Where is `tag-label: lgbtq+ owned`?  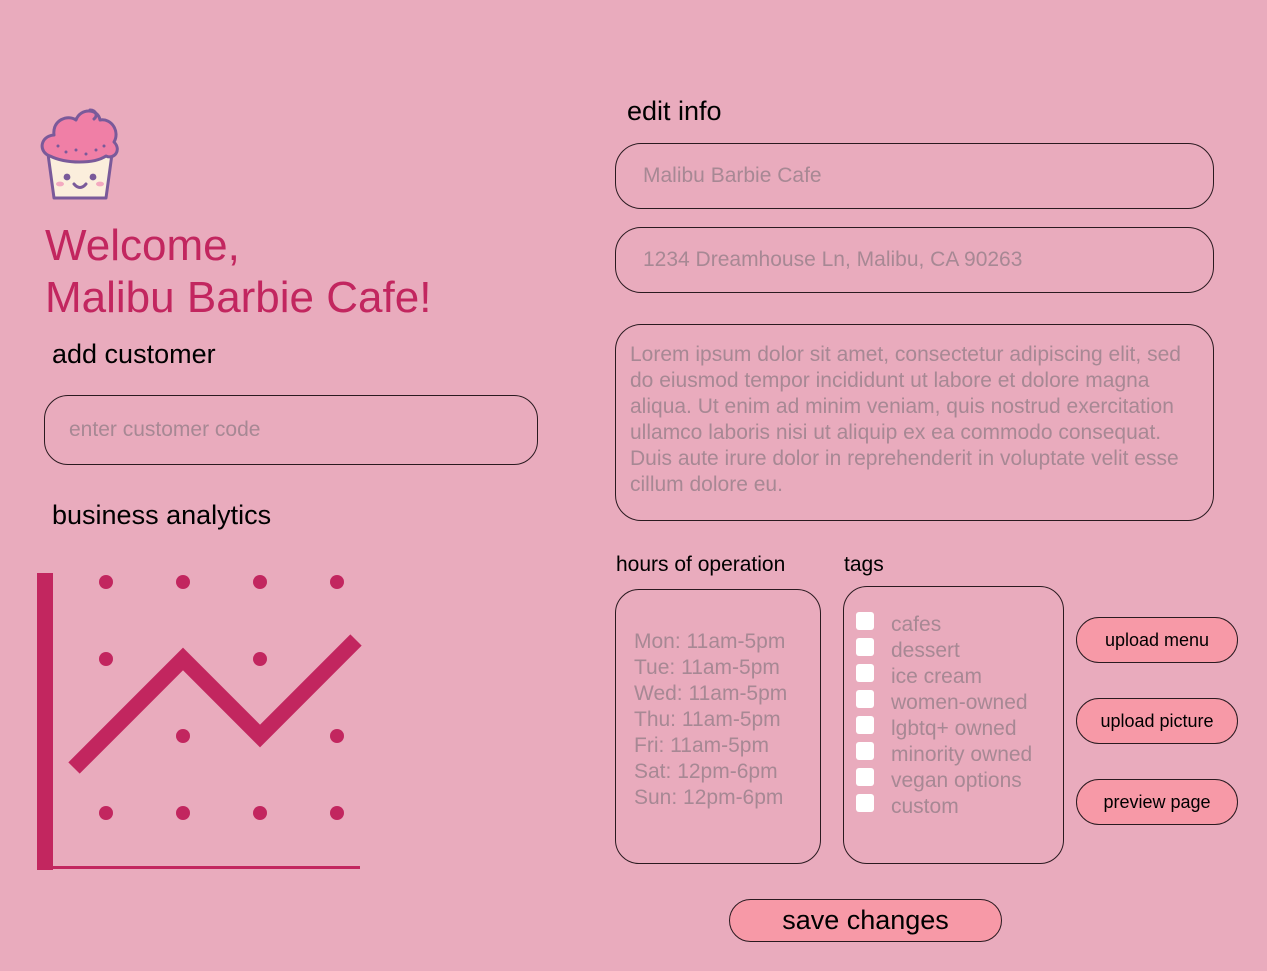
tag-label: lgbtq+ owned is located at coordinates (954, 728).